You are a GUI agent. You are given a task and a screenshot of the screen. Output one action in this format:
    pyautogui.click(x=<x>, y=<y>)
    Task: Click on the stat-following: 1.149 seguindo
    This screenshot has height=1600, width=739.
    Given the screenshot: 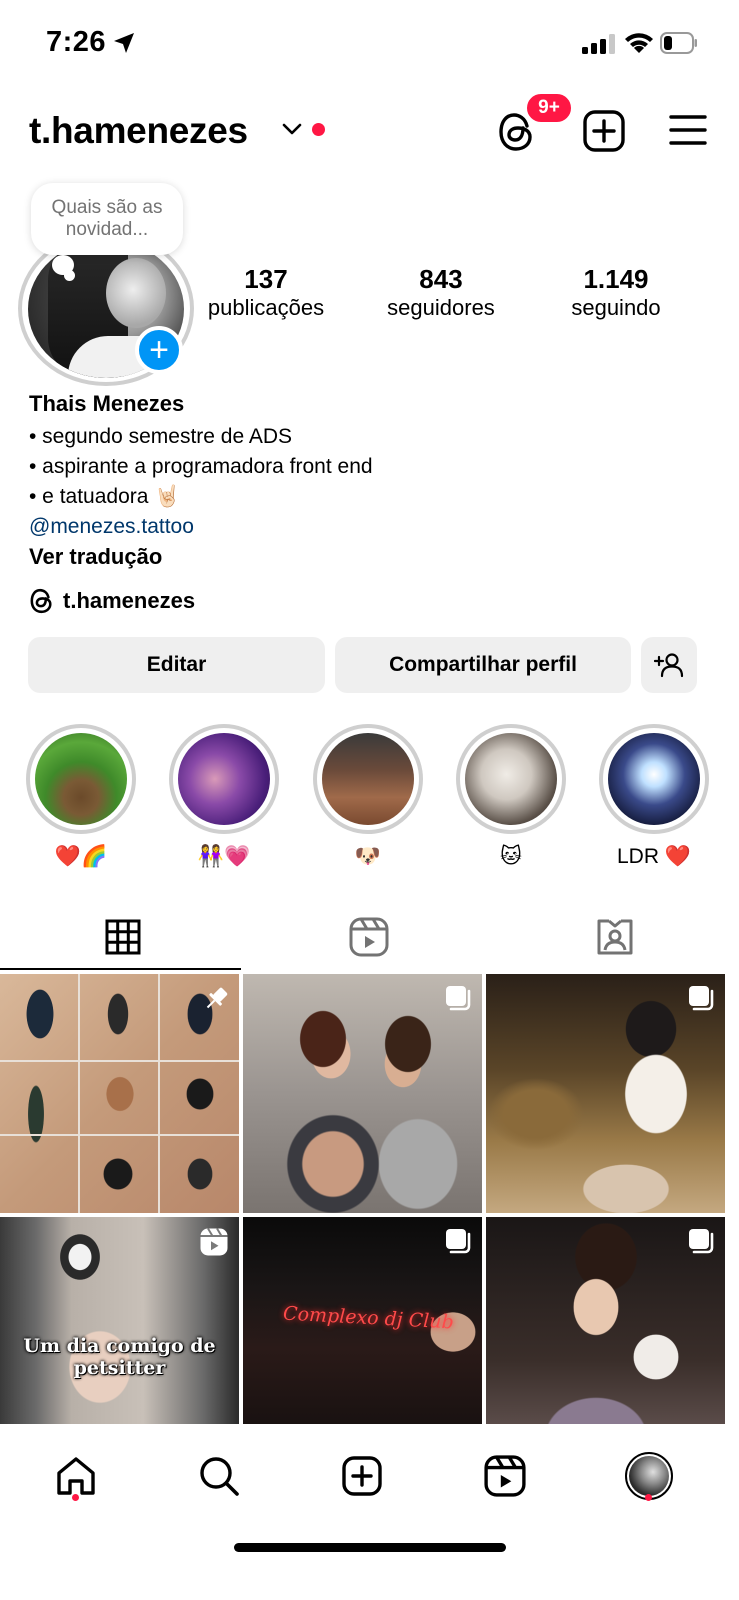 What is the action you would take?
    pyautogui.click(x=616, y=293)
    